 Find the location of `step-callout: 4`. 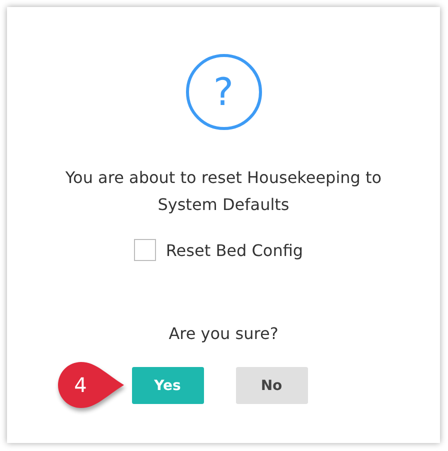

step-callout: 4 is located at coordinates (91, 385).